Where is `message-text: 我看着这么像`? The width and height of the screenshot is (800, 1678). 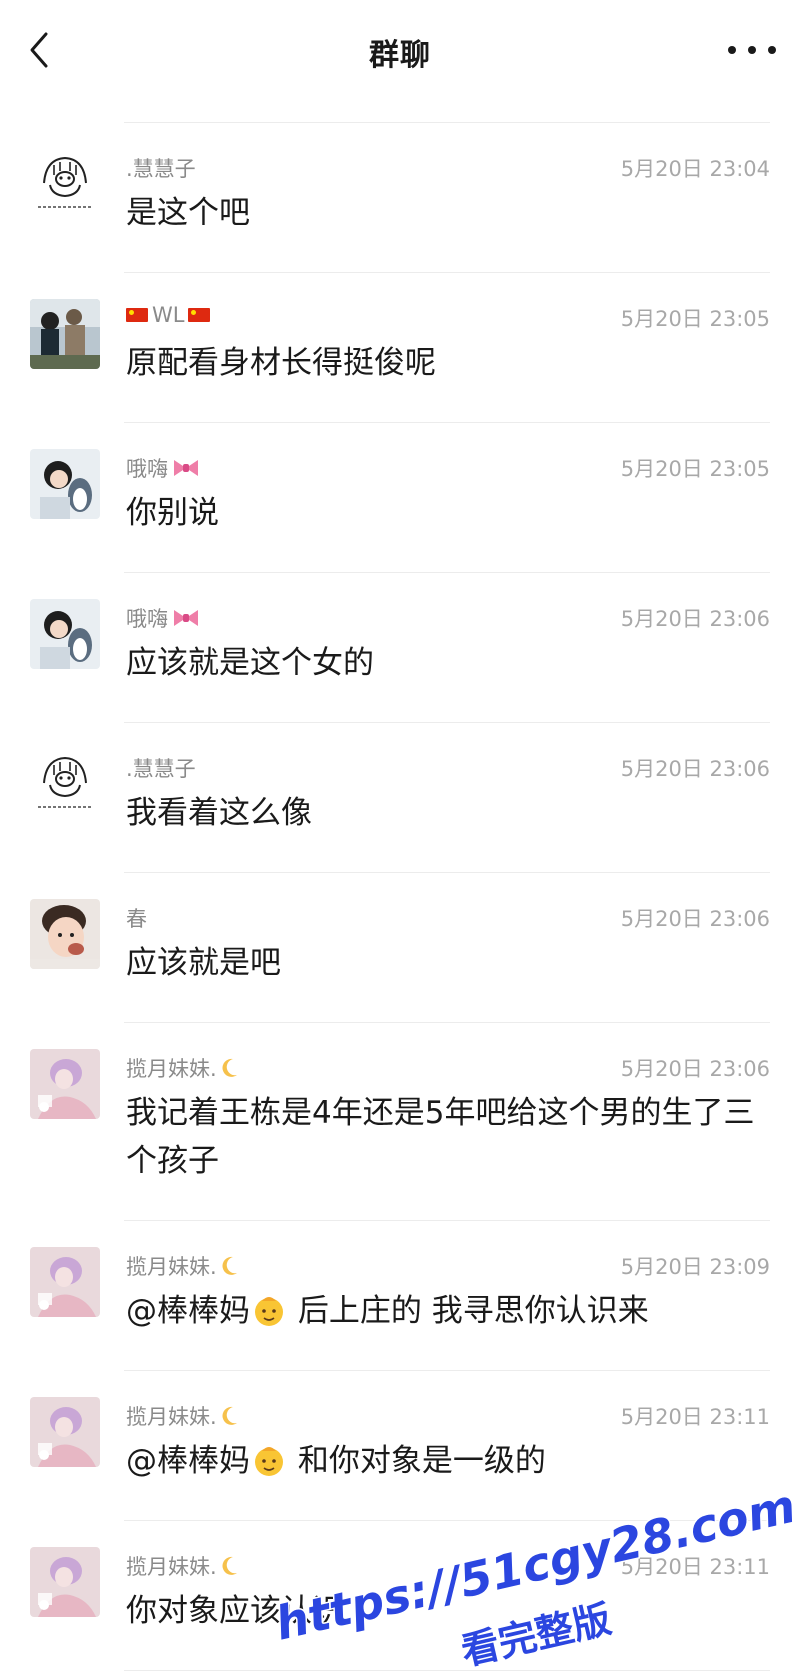
message-text: 我看着这么像 is located at coordinates (446, 813).